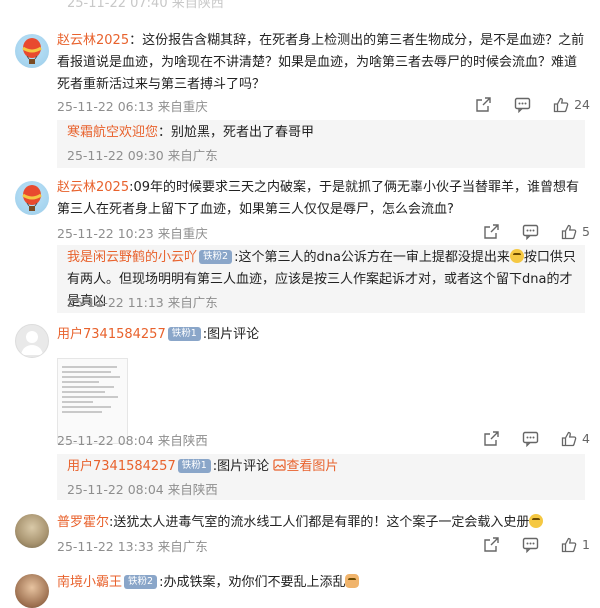 Image resolution: width=600 pixels, height=608 pixels. What do you see at coordinates (279, 465) in the screenshot?
I see `image-icon` at bounding box center [279, 465].